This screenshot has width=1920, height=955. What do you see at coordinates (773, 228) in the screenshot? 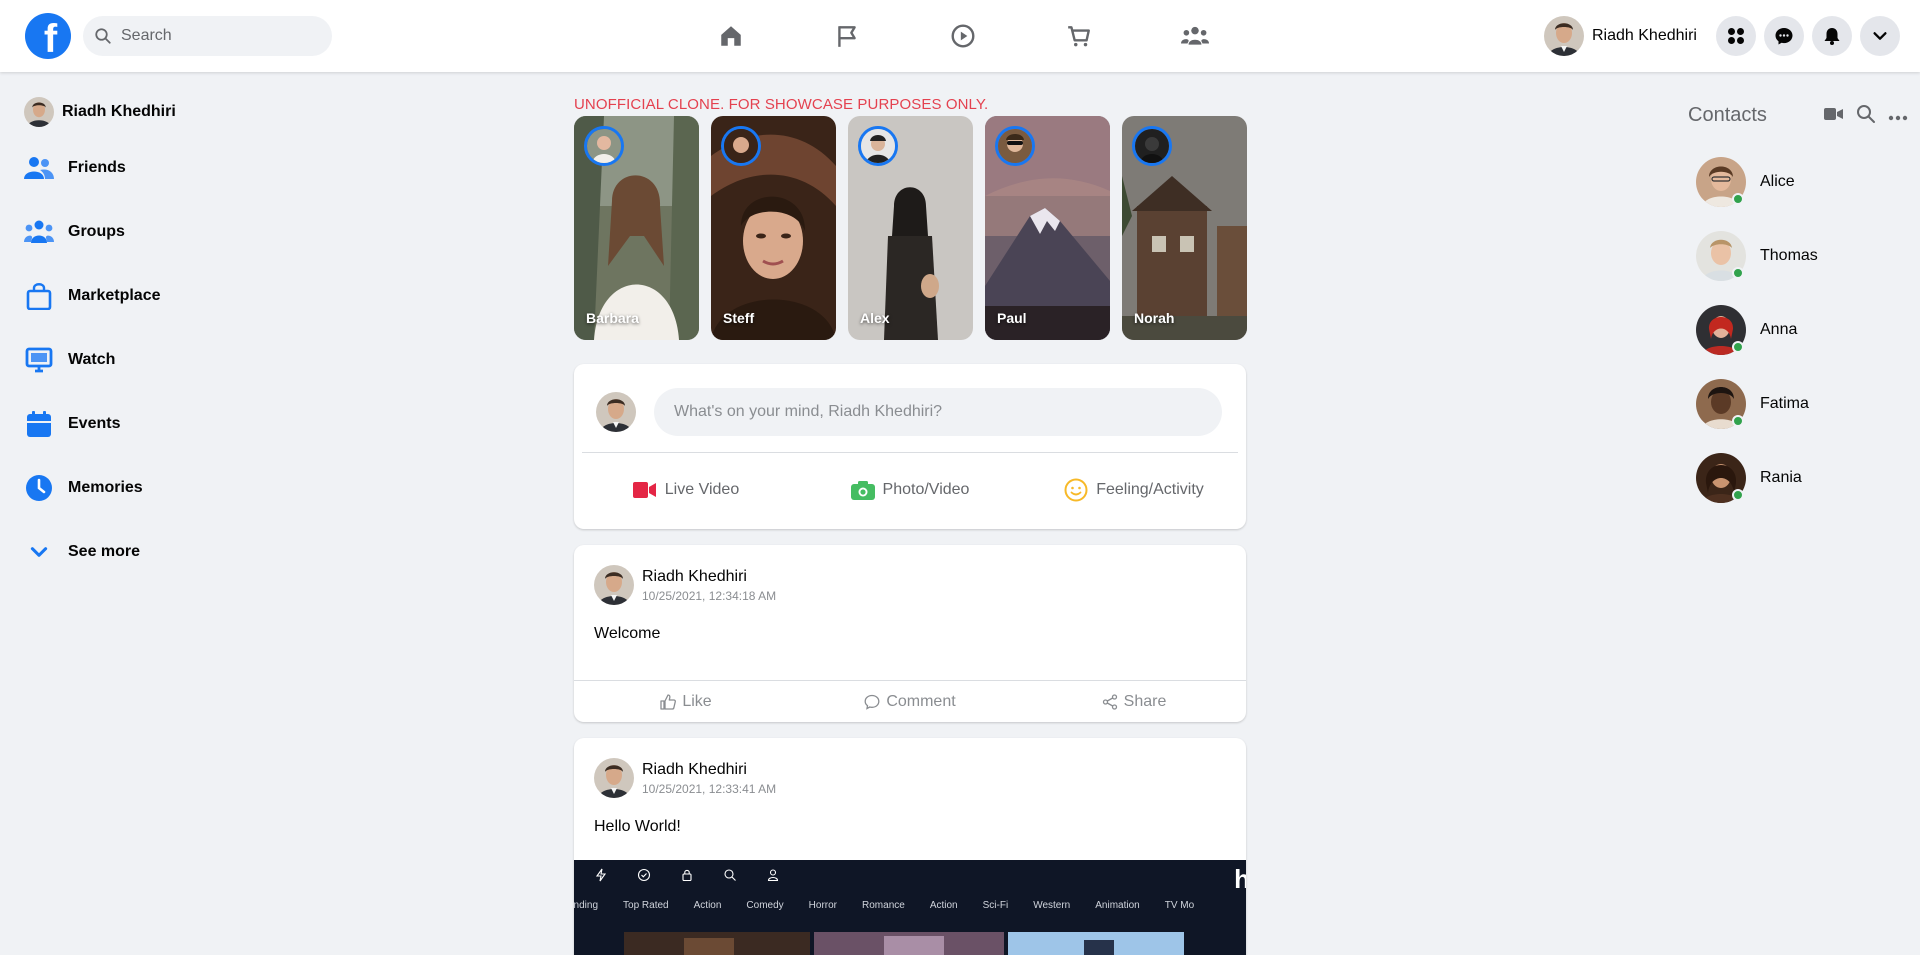
I see `story-card: Steff` at bounding box center [773, 228].